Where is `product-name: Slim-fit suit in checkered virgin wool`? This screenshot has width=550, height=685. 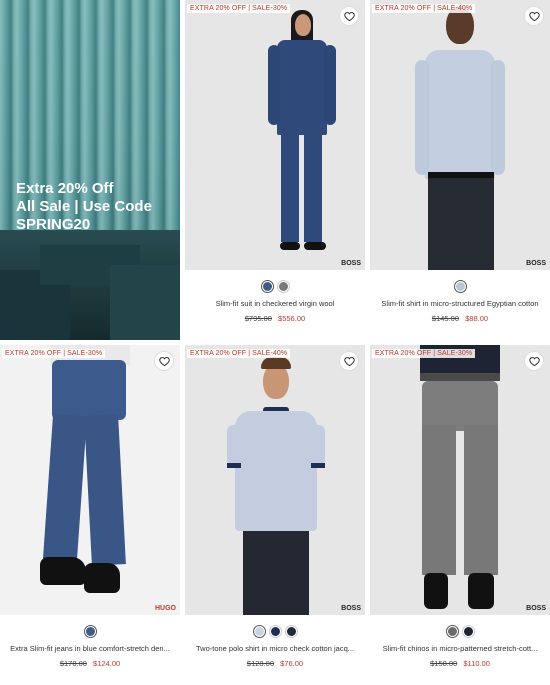
product-name: Slim-fit suit in checkered virgin wool is located at coordinates (275, 304).